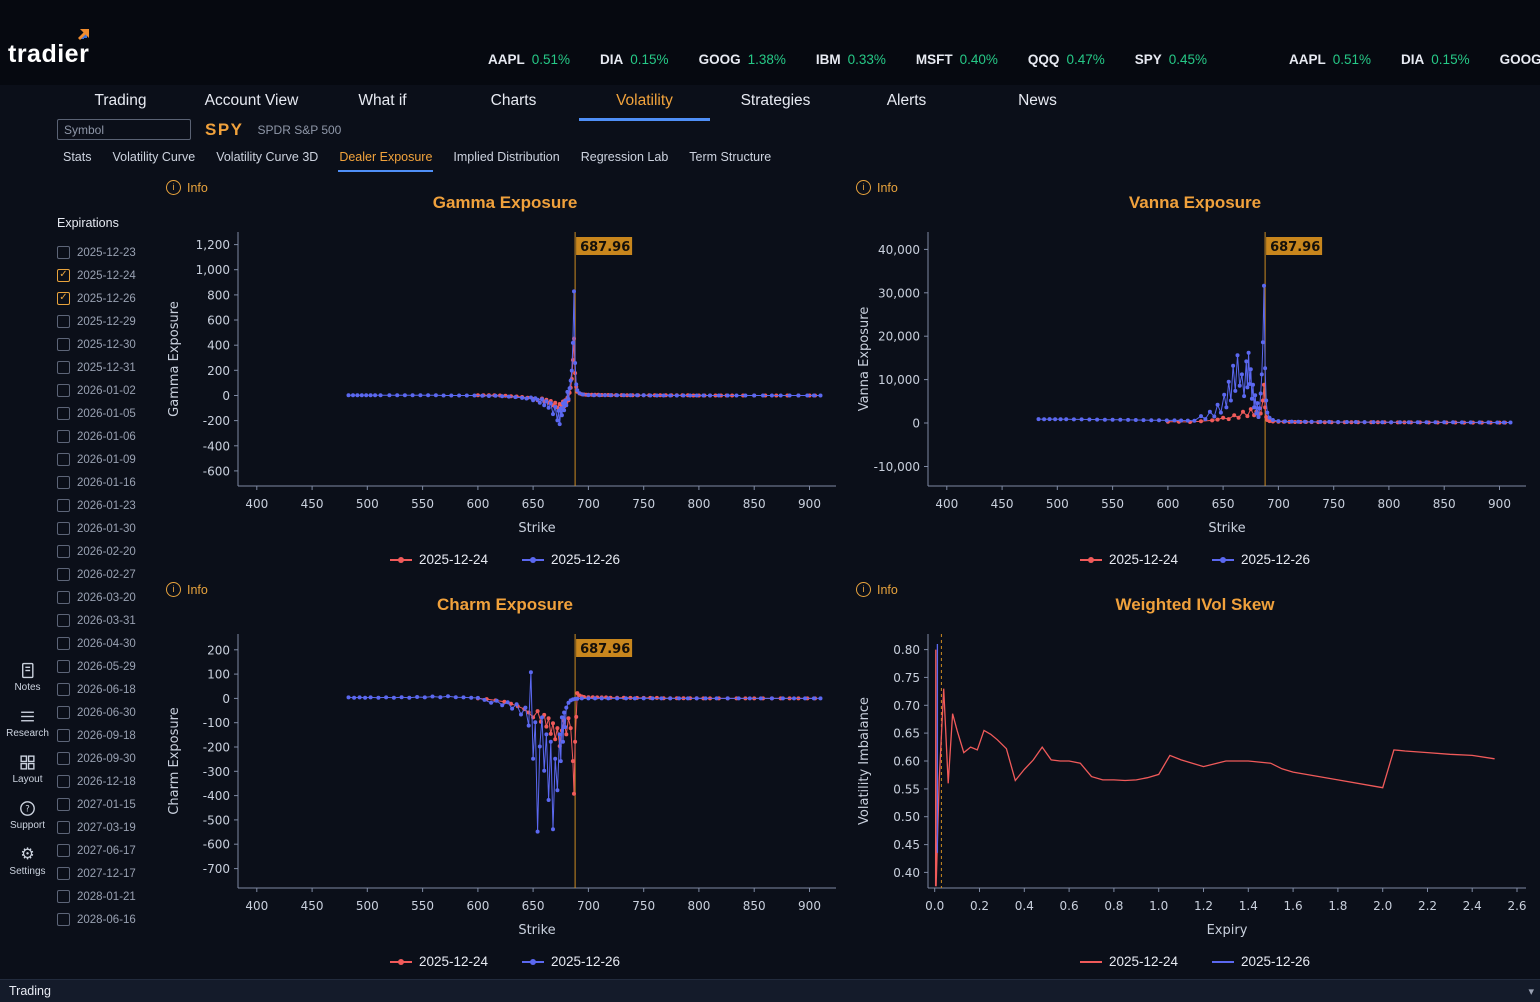  Describe the element at coordinates (251, 103) in the screenshot. I see `nav-item-account-view: Account View` at that location.